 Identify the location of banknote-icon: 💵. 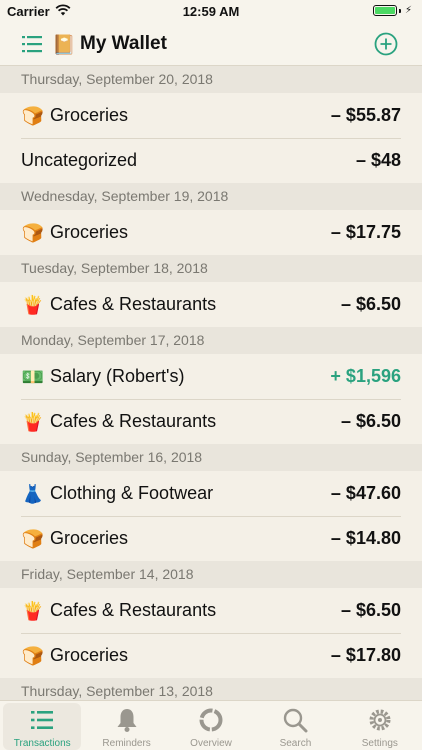
(33, 376).